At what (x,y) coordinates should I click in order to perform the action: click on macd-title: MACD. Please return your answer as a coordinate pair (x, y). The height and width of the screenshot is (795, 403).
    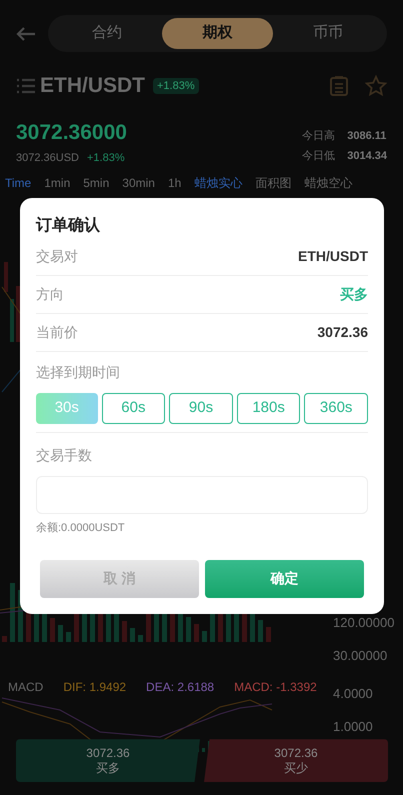
    Looking at the image, I should click on (26, 687).